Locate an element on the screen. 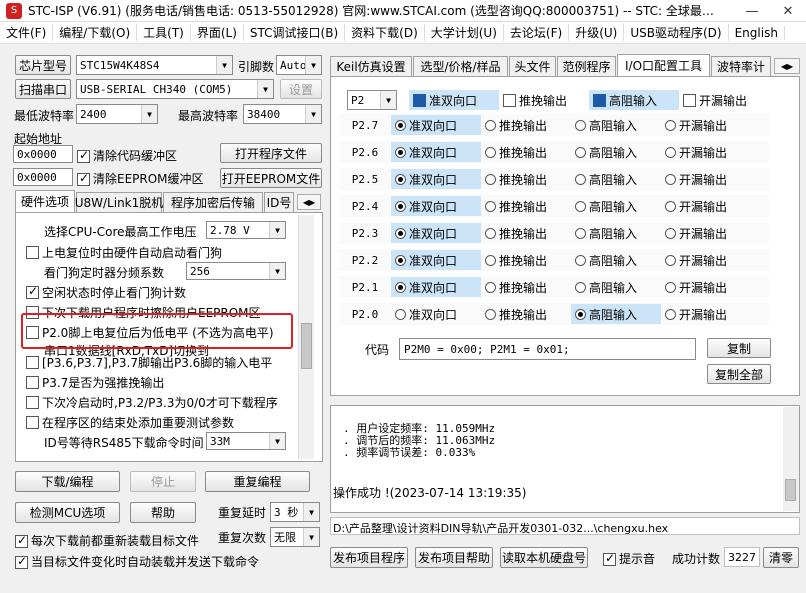 This screenshot has width=806, height=593. download-program-button: 下载/编程 is located at coordinates (67, 481).